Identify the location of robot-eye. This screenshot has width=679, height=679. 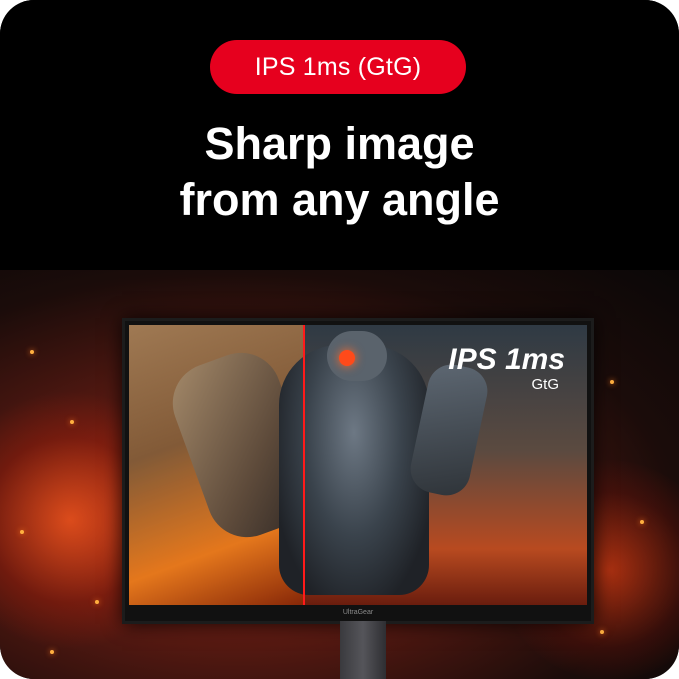
(347, 358).